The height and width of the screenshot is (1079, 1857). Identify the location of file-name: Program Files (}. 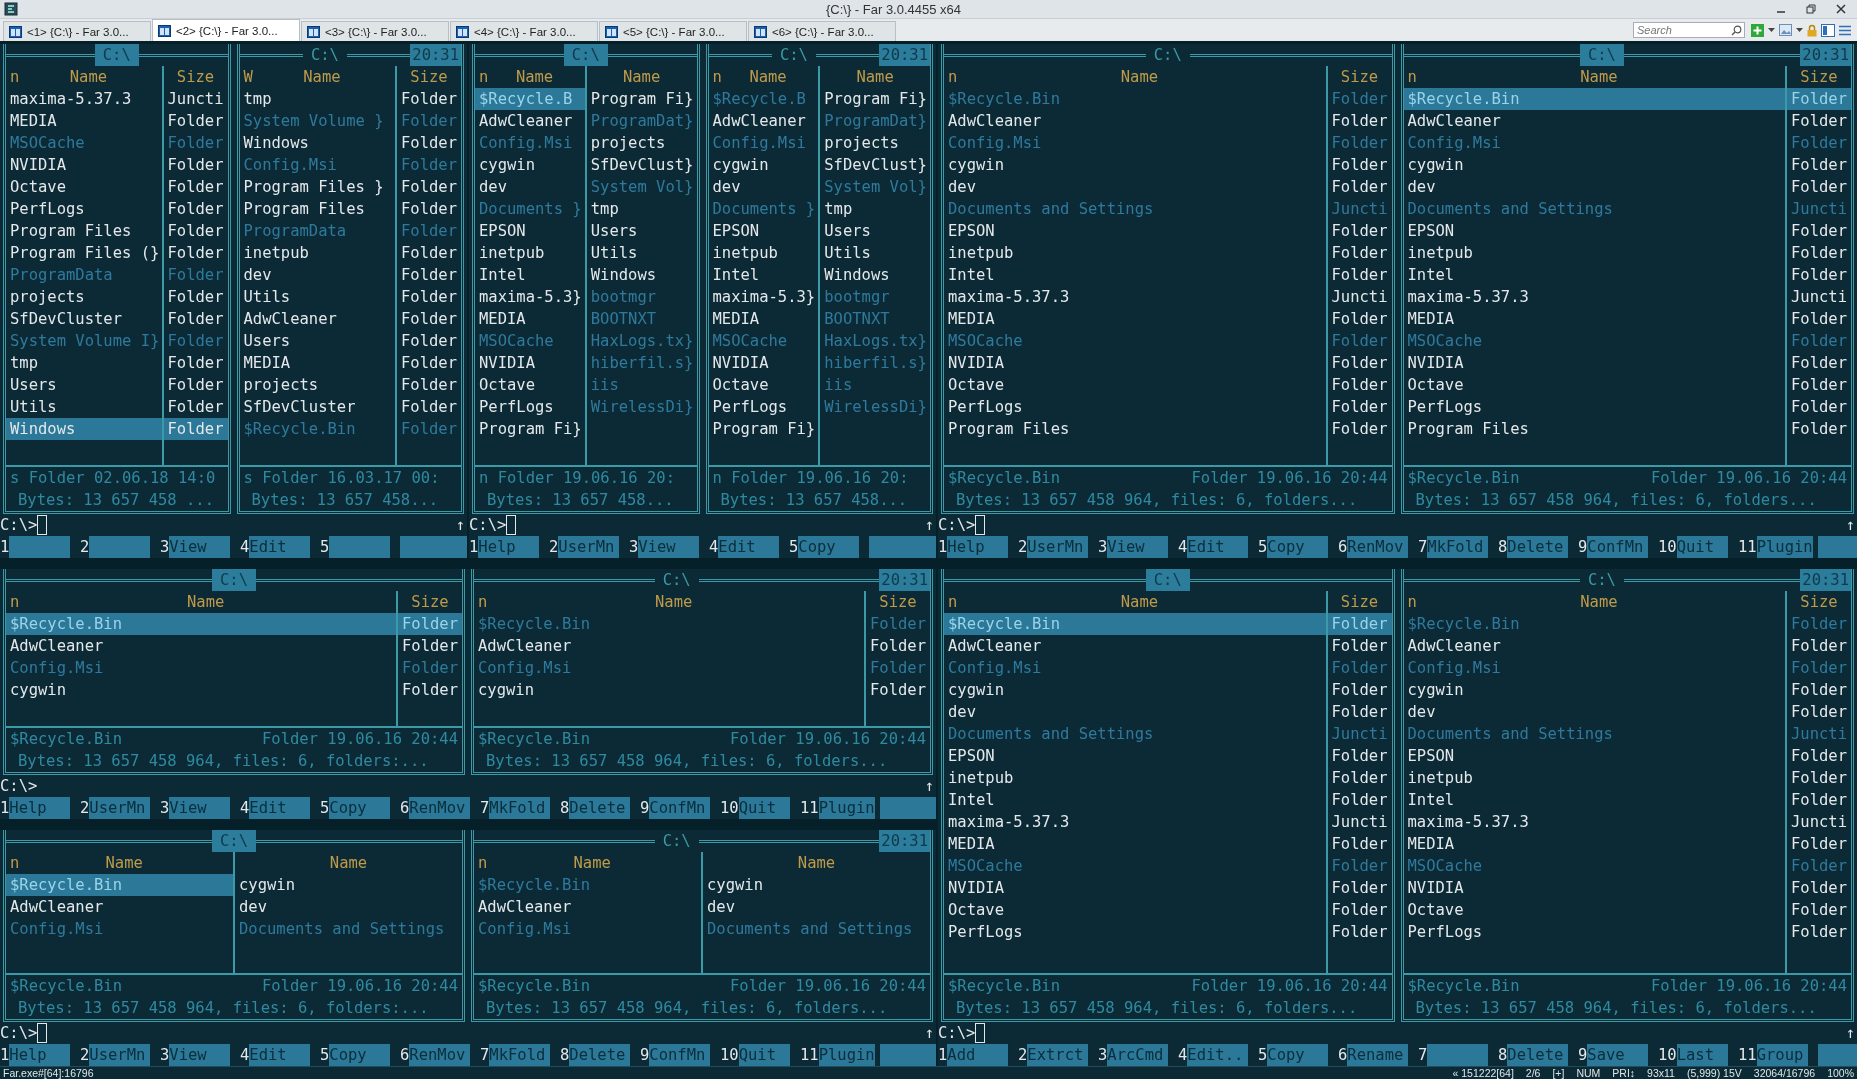
(84, 253).